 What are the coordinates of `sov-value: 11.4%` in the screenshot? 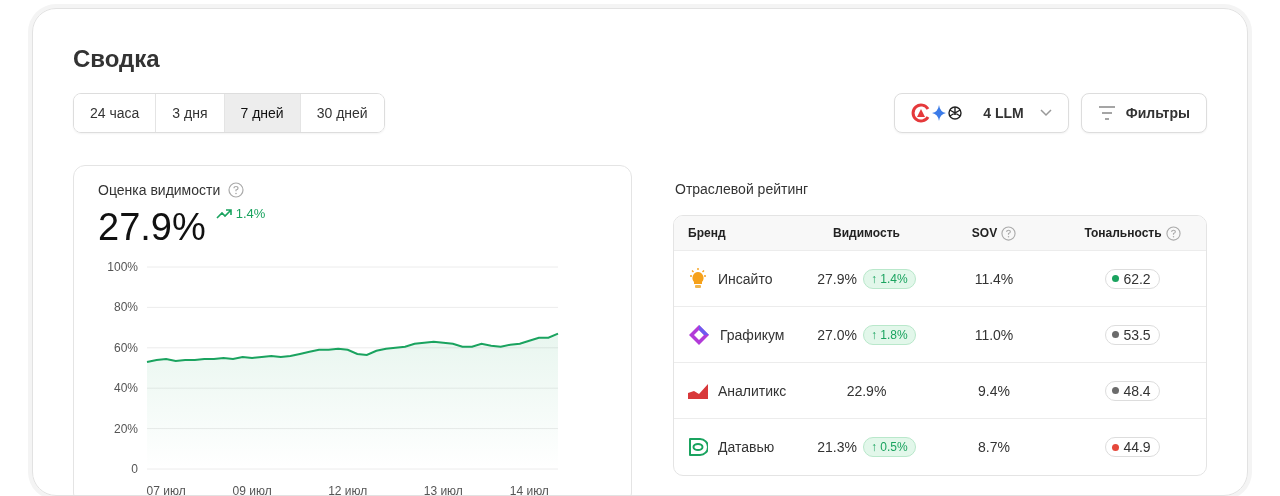 It's located at (994, 278).